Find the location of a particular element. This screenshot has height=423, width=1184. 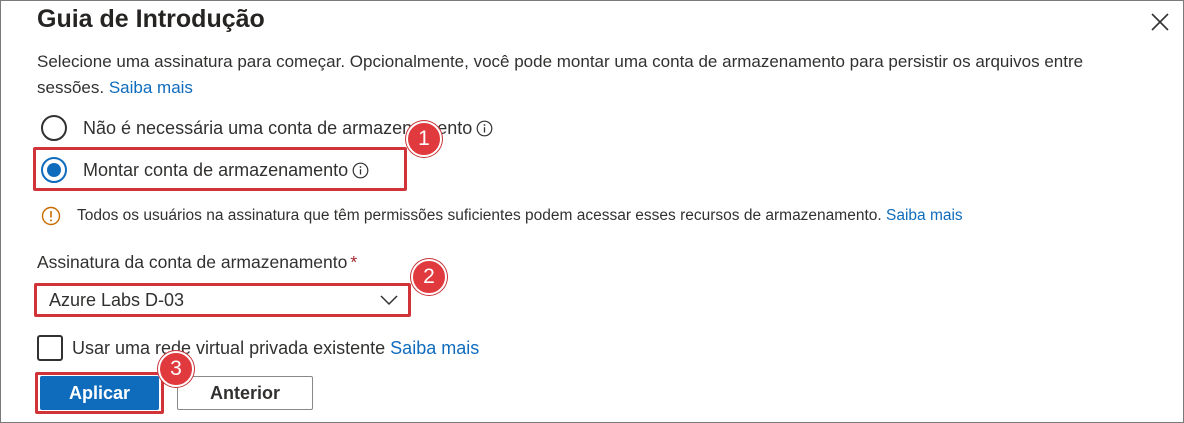

learn-more-link: Saiba mais is located at coordinates (151, 87).